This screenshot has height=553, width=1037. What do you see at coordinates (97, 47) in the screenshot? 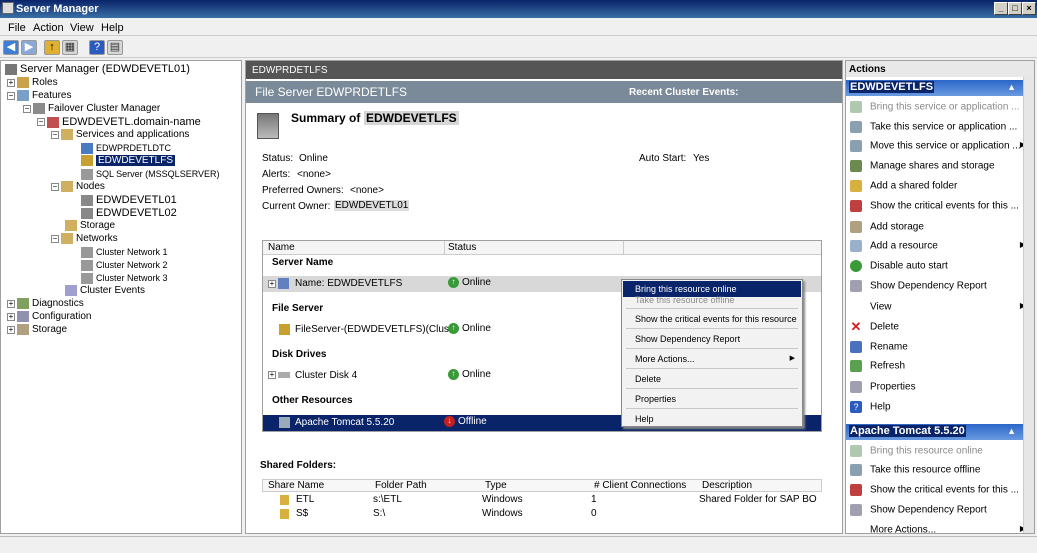
I see `help-icon: ?` at bounding box center [97, 47].